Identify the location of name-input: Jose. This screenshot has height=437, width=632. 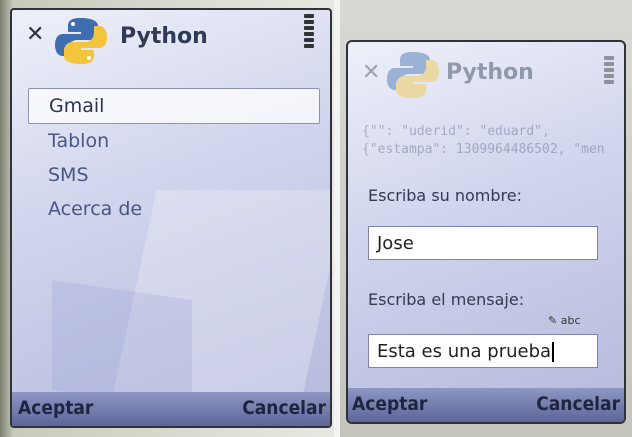
(483, 243).